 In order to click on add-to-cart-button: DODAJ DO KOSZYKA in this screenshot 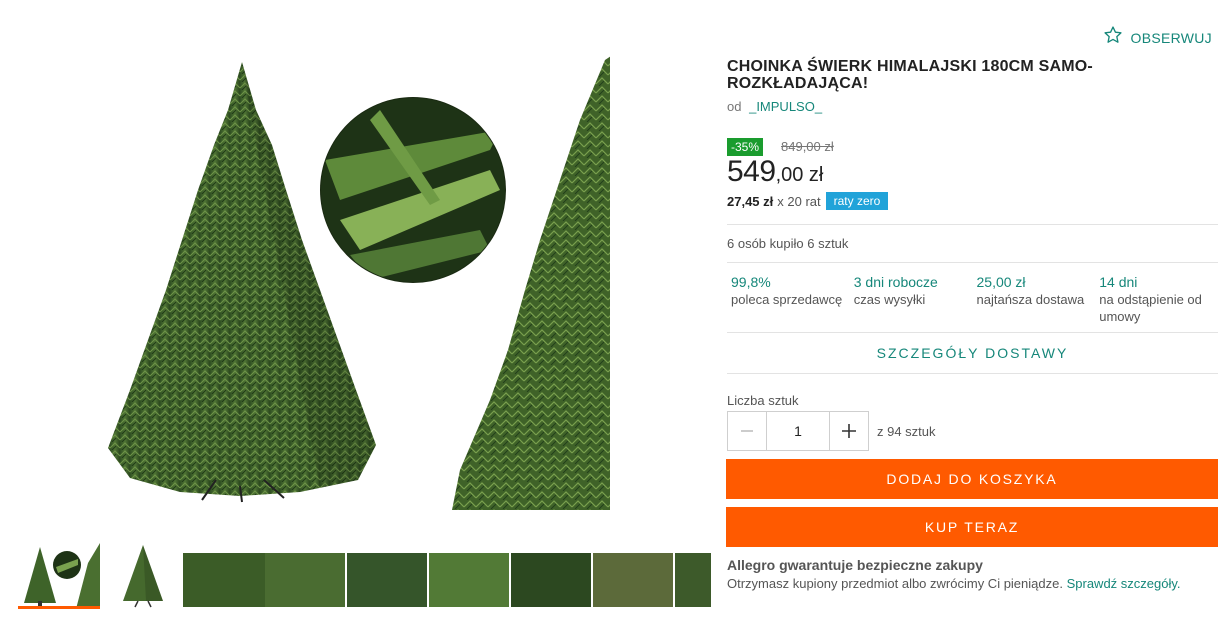, I will do `click(972, 479)`.